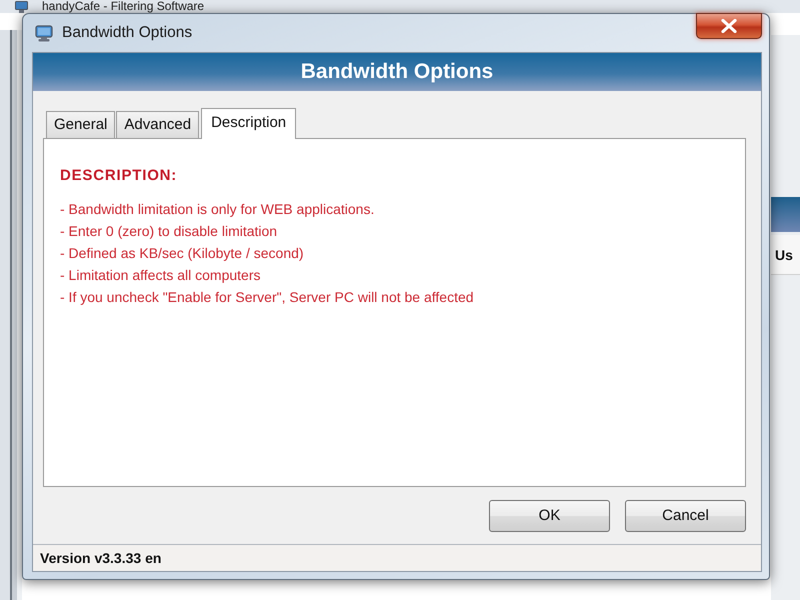  I want to click on ok-button: OK, so click(549, 516).